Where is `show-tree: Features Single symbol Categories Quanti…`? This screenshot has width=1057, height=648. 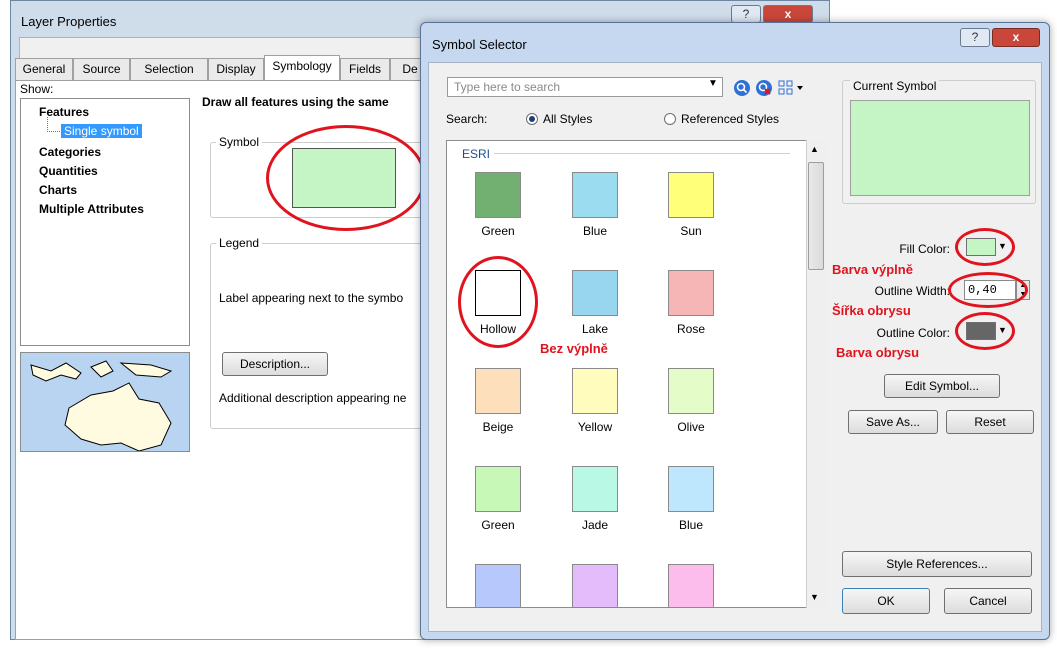 show-tree: Features Single symbol Categories Quanti… is located at coordinates (105, 222).